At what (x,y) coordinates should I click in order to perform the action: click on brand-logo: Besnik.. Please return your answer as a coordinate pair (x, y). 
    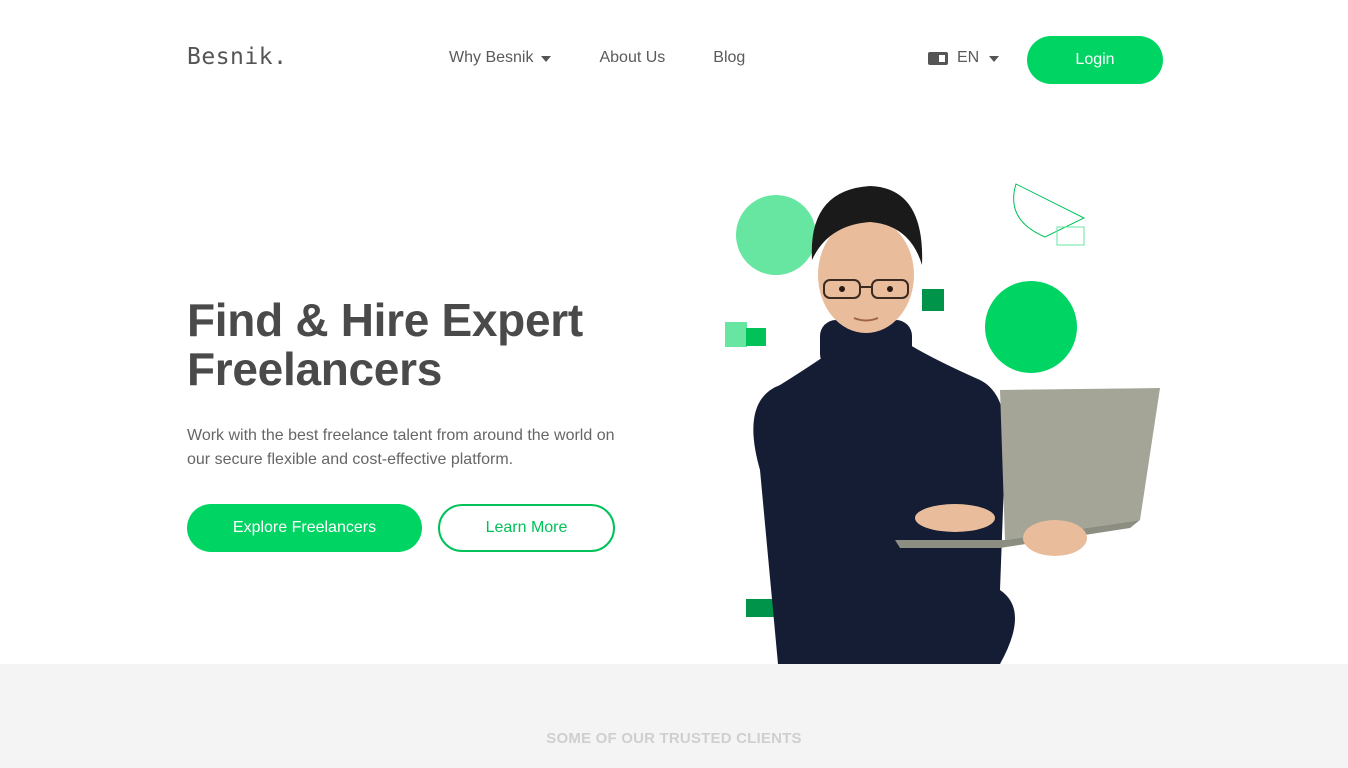
    Looking at the image, I should click on (237, 57).